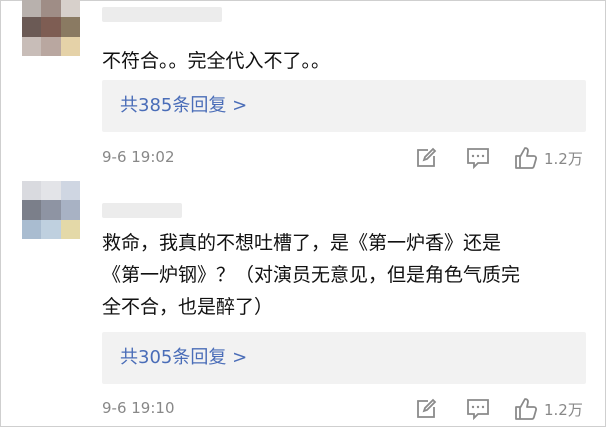  What do you see at coordinates (347, 409) in the screenshot?
I see `comment-meta: 9-6 19:10 1.2万` at bounding box center [347, 409].